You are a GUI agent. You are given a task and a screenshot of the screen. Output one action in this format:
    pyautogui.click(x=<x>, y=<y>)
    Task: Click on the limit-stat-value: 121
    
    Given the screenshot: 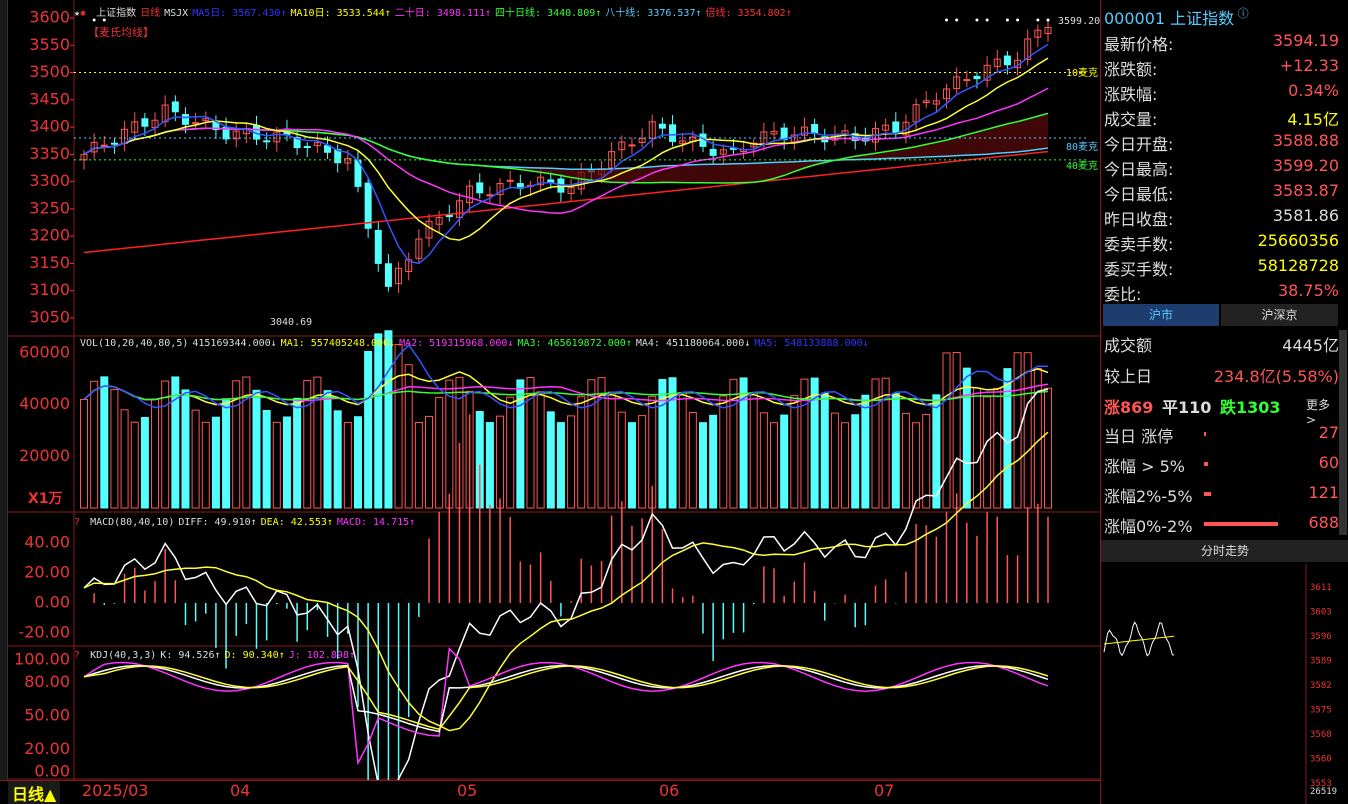 What is the action you would take?
    pyautogui.click(x=1323, y=492)
    